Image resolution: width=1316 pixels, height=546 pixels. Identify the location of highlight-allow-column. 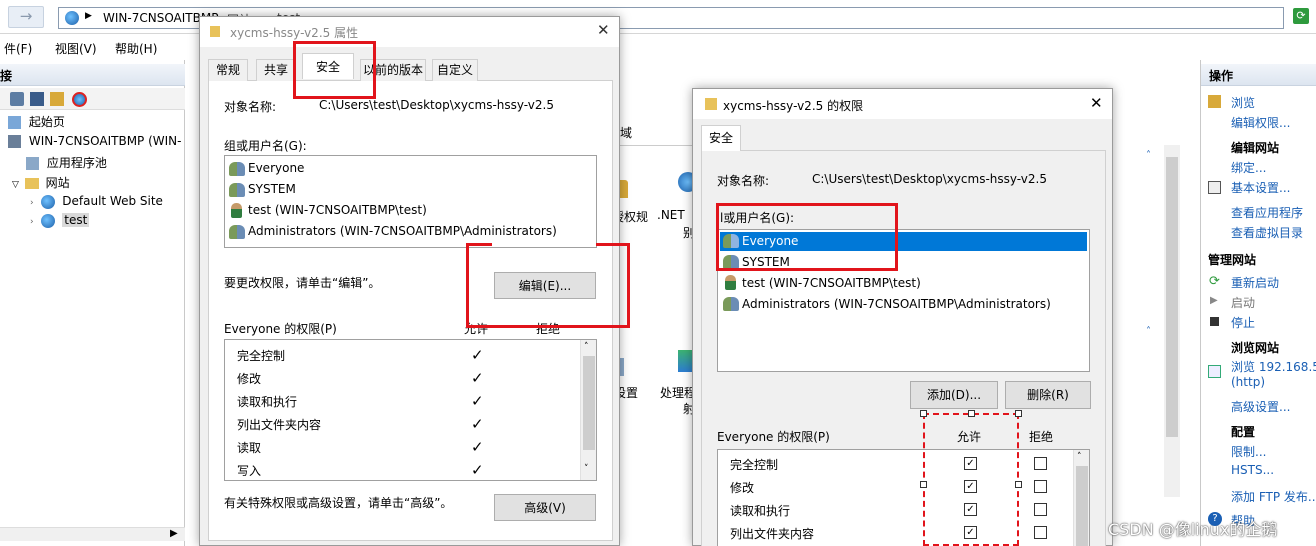
(971, 478).